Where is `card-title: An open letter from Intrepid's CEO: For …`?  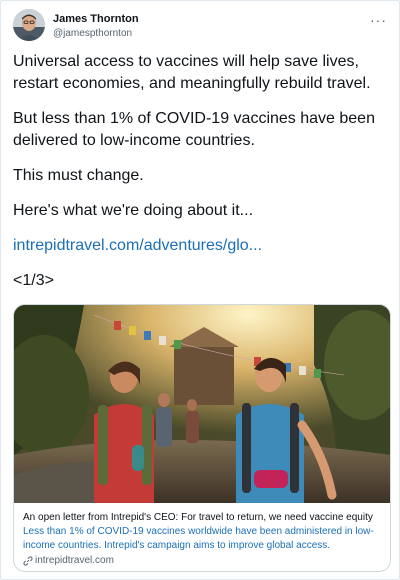
card-title: An open letter from Intrepid's CEO: For … is located at coordinates (204, 518).